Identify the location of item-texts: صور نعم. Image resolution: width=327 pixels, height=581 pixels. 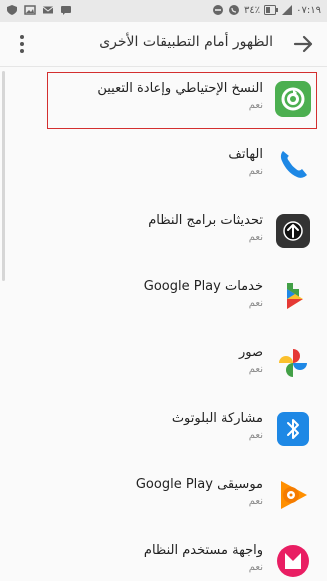
(251, 360).